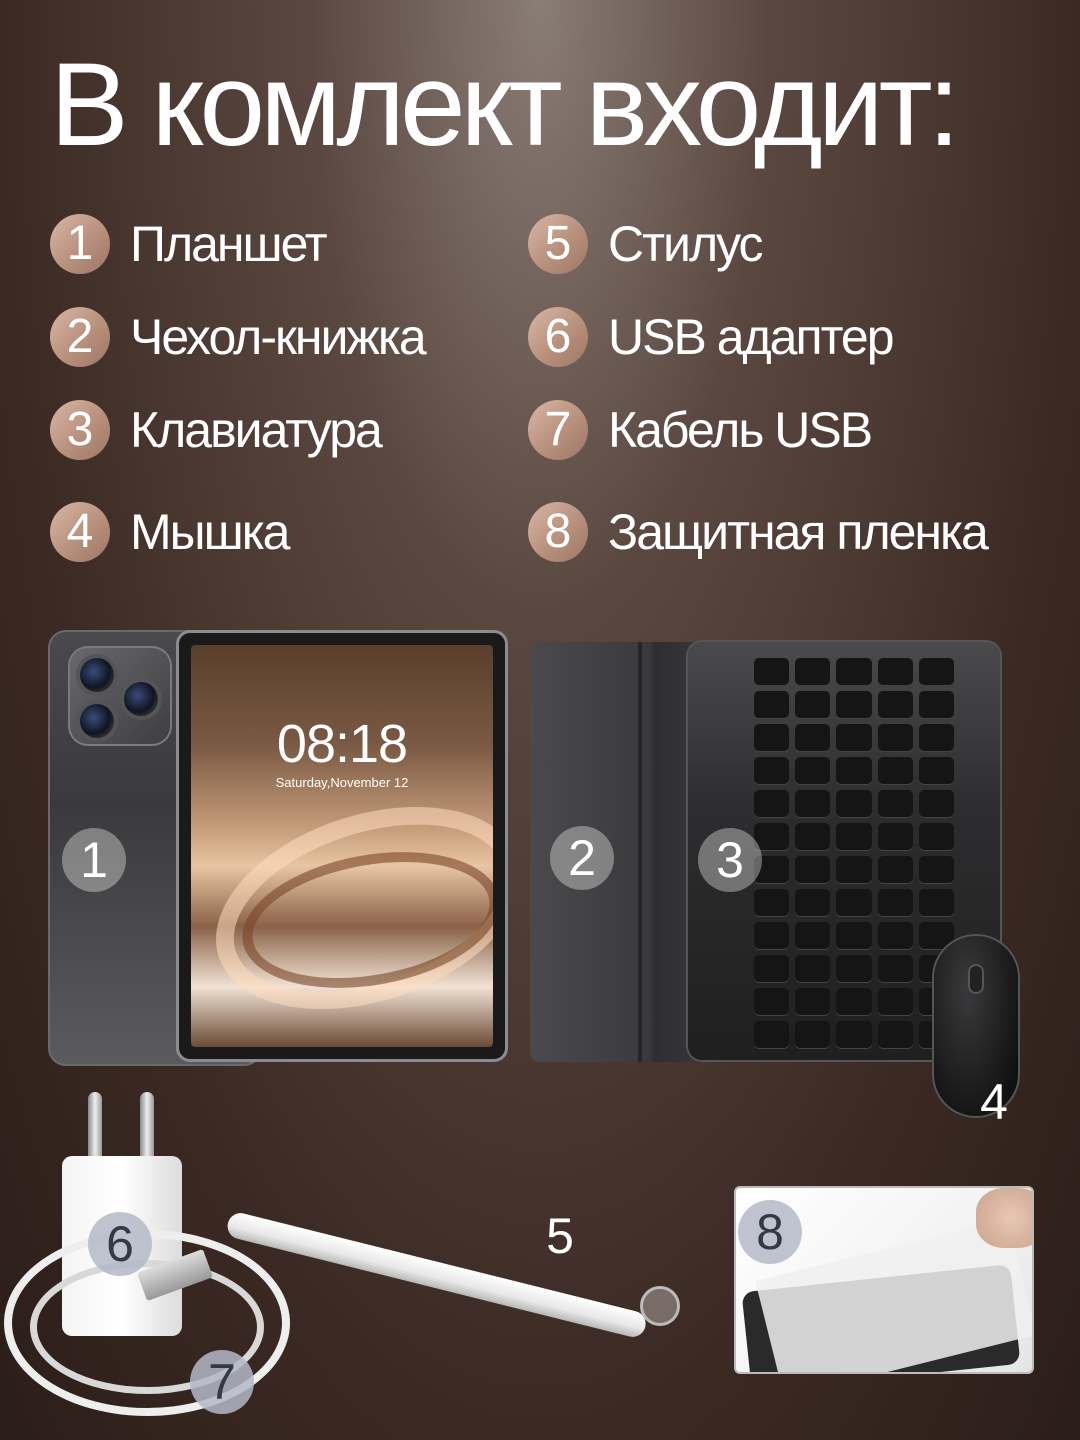 Image resolution: width=1080 pixels, height=1440 pixels. I want to click on mouse-wheel, so click(976, 979).